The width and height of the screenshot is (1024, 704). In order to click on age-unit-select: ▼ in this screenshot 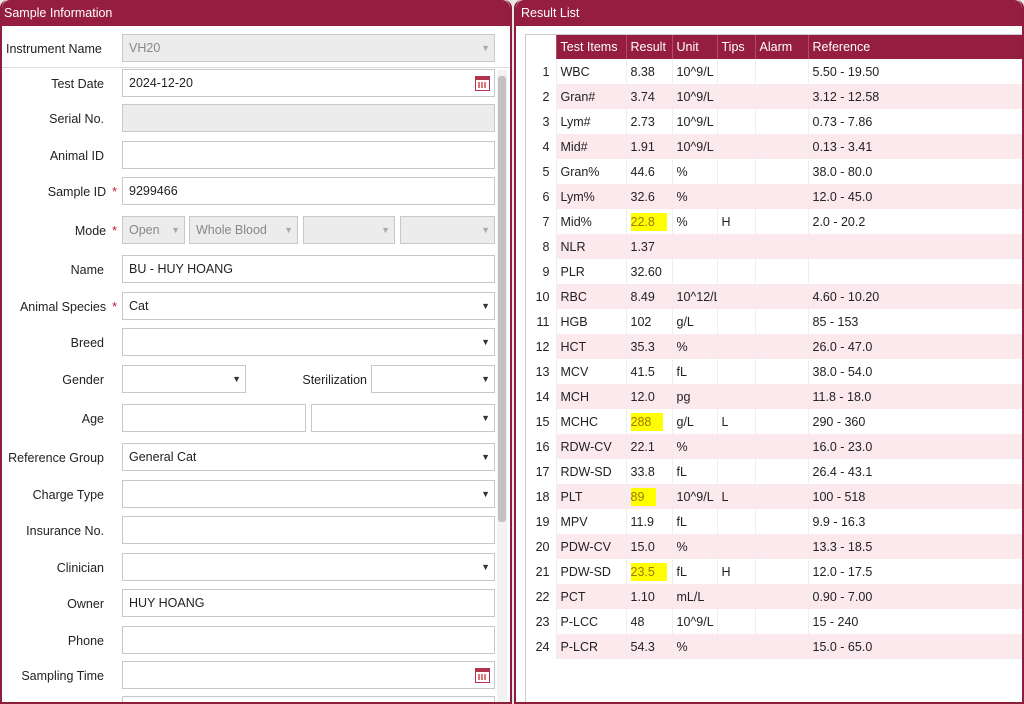, I will do `click(403, 418)`.